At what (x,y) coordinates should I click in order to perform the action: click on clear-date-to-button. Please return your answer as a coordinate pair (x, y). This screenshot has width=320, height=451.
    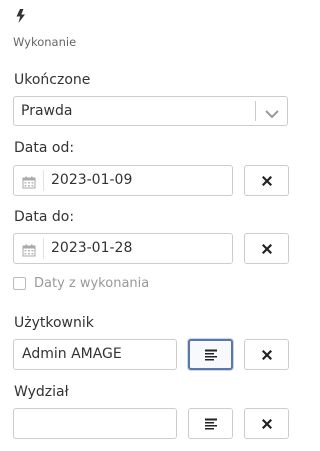
    Looking at the image, I should click on (266, 248).